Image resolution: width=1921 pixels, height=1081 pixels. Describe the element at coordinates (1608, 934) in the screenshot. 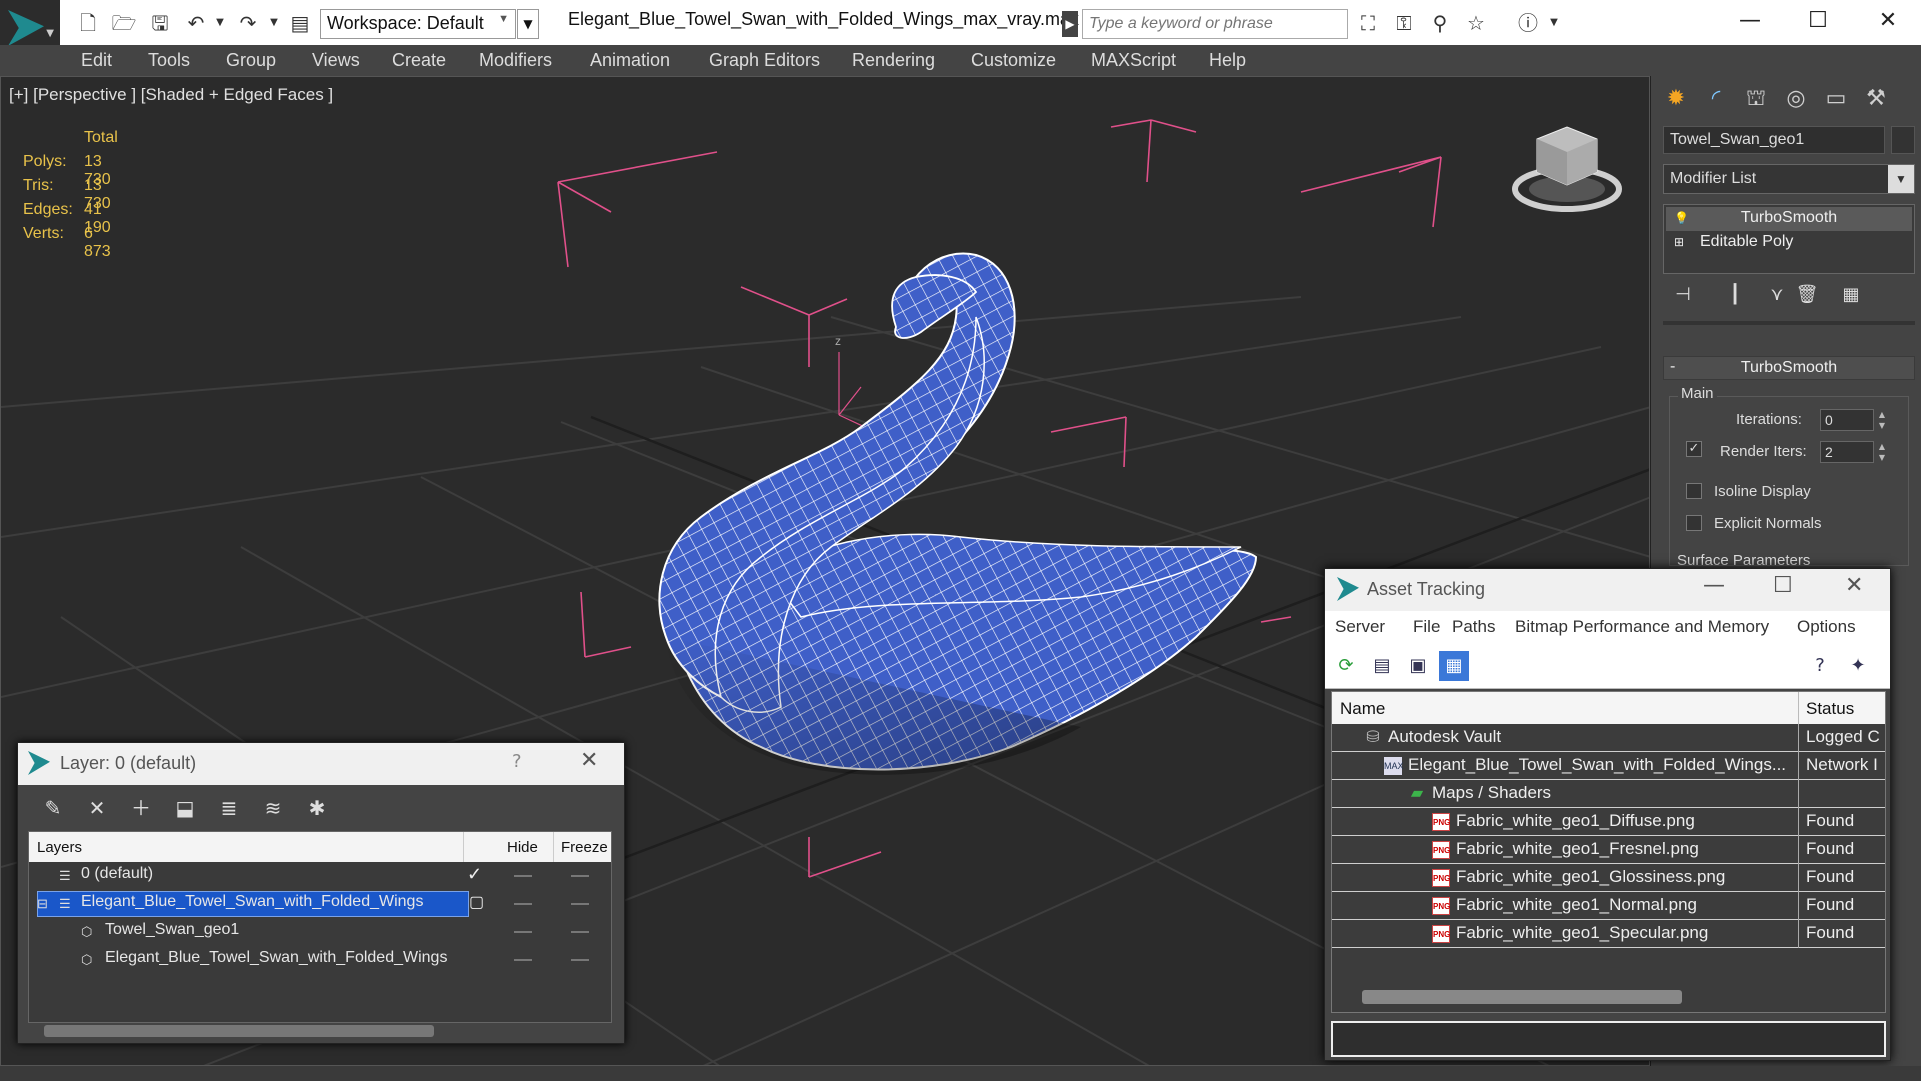

I see `asset-row: PNG Fabric_white_geo1_Specular.png Found` at that location.